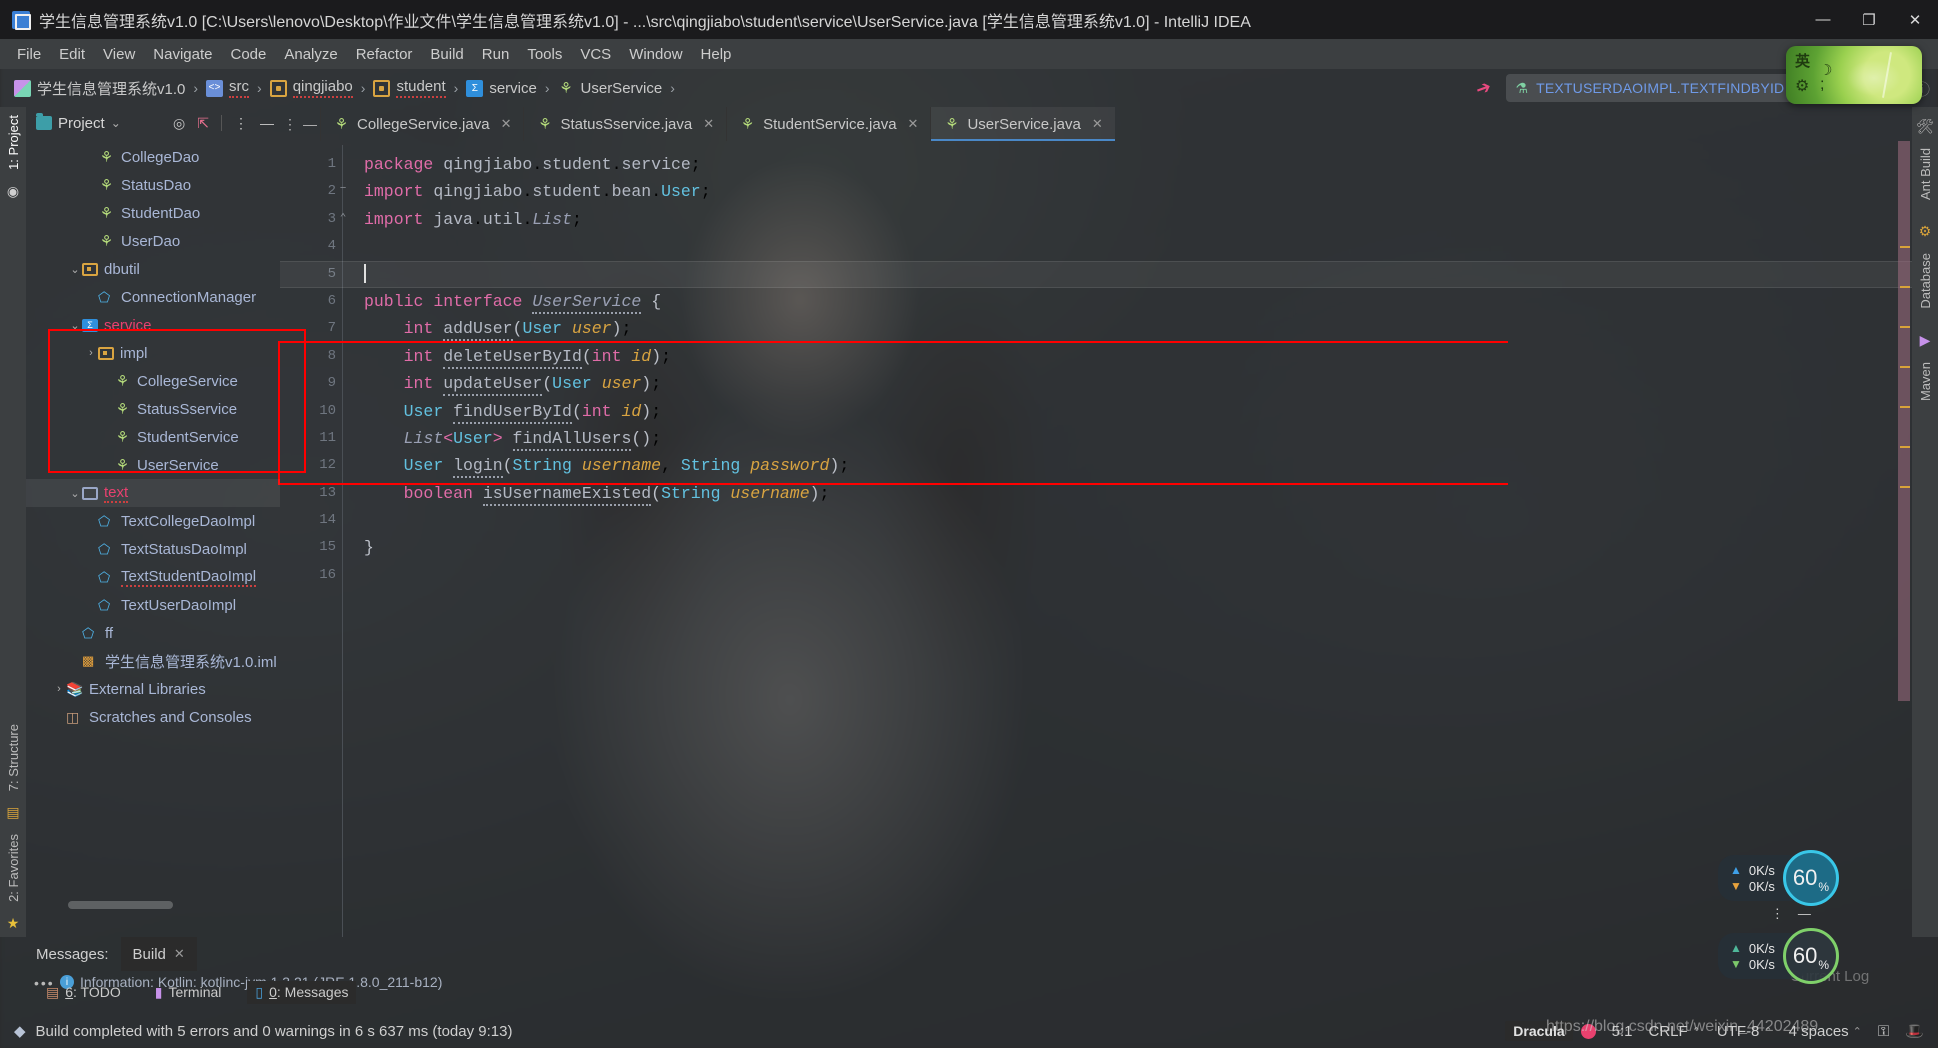  I want to click on tool-button-messages: ▯ 0: Messages, so click(302, 992).